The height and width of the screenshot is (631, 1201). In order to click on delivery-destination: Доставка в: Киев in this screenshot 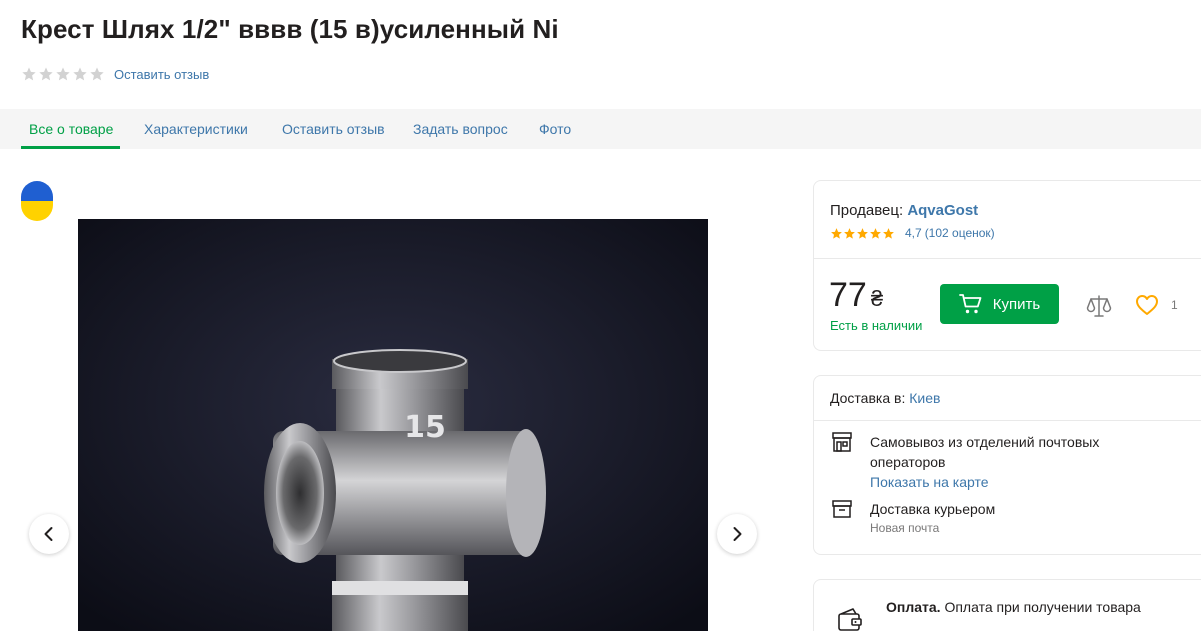, I will do `click(885, 398)`.